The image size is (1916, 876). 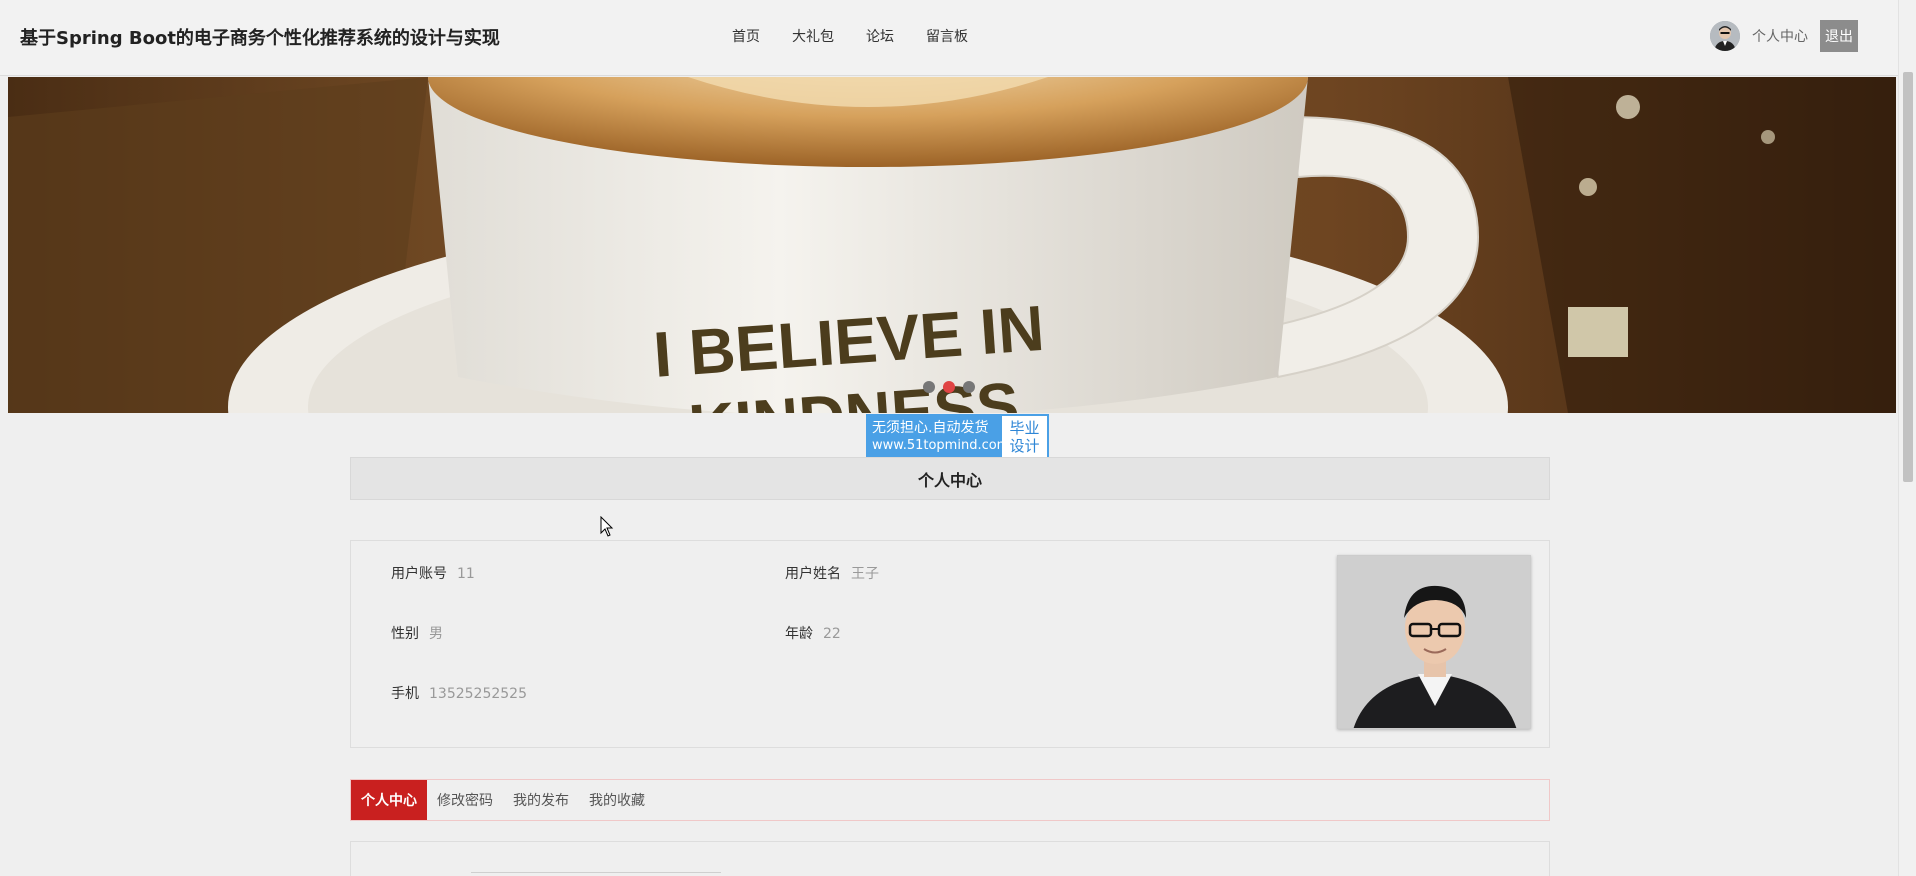 What do you see at coordinates (950, 800) in the screenshot?
I see `profile-tabs: 个人中心 修改密码 我的发布 我的收藏` at bounding box center [950, 800].